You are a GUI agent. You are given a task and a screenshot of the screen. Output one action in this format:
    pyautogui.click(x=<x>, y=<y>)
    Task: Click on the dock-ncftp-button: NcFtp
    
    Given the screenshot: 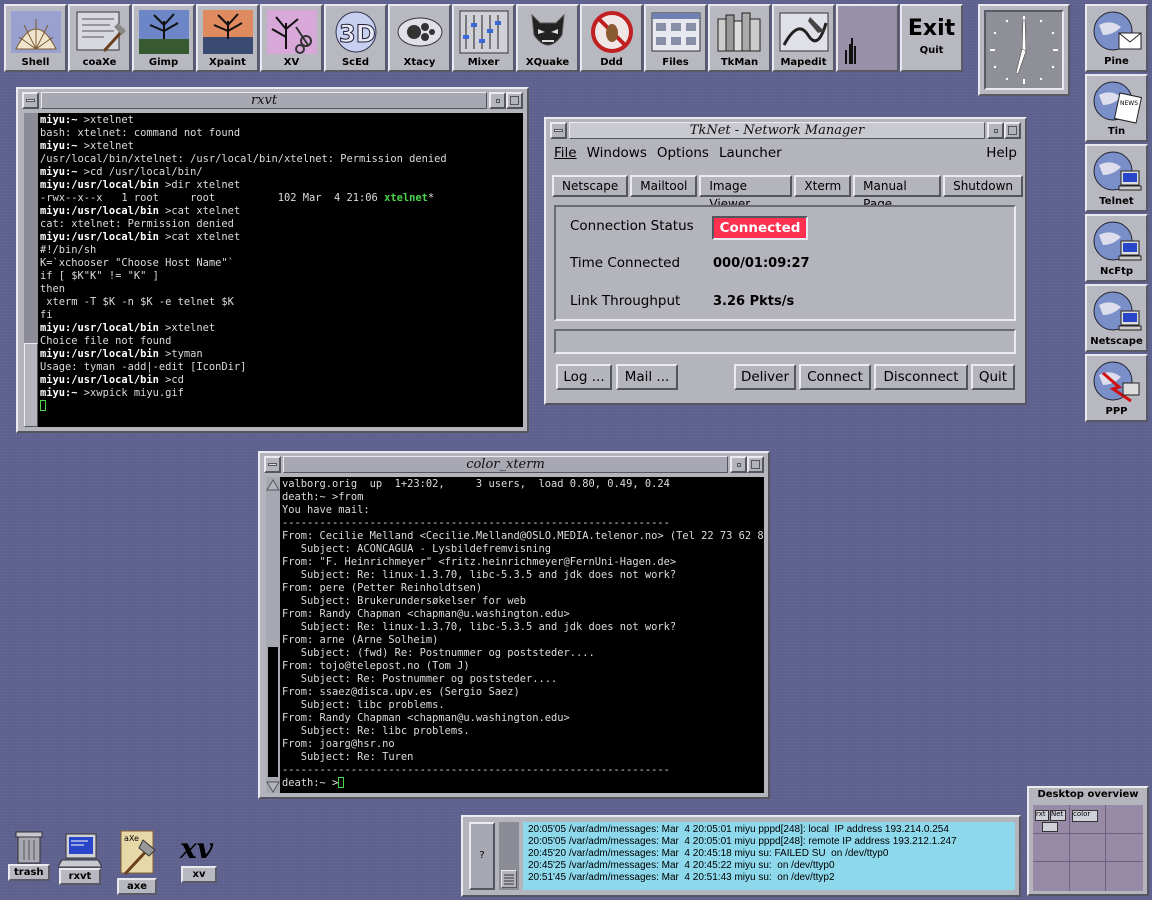 What is the action you would take?
    pyautogui.click(x=1116, y=248)
    